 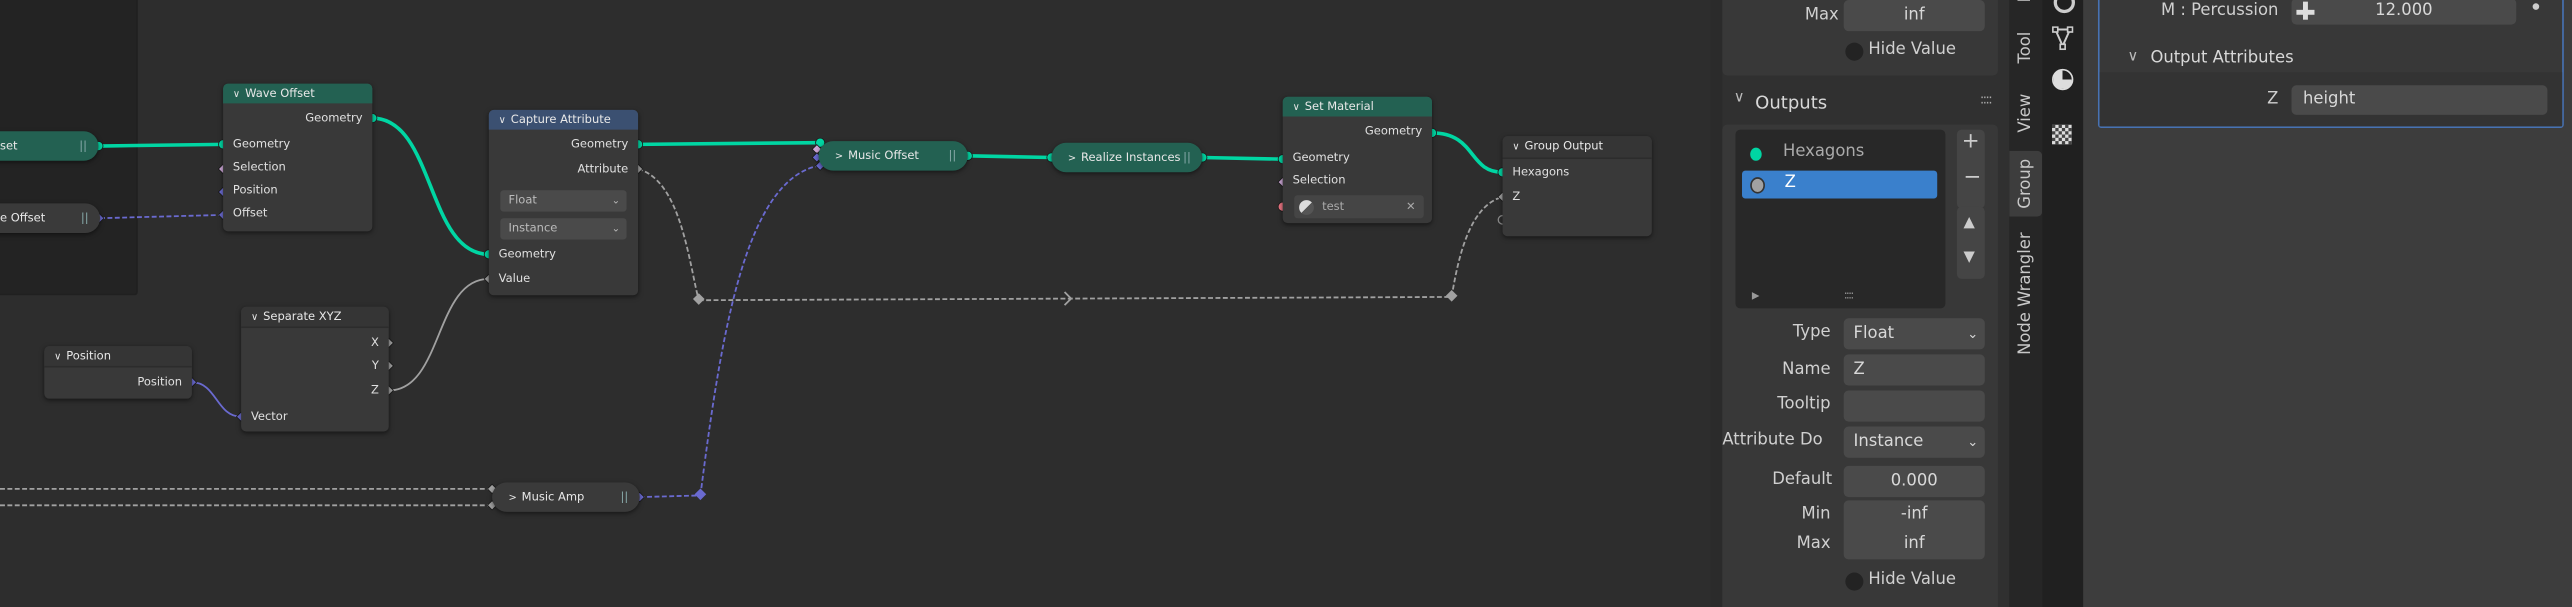 I want to click on attribute-toggle-icon, so click(x=2305, y=10).